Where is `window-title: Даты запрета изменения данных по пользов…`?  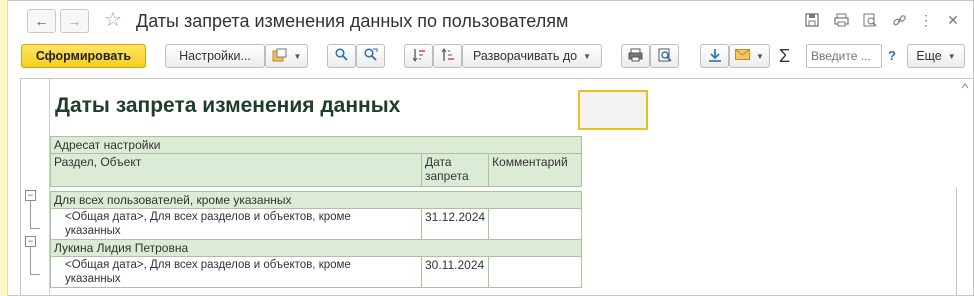
window-title: Даты запрета изменения данных по пользов… is located at coordinates (352, 21).